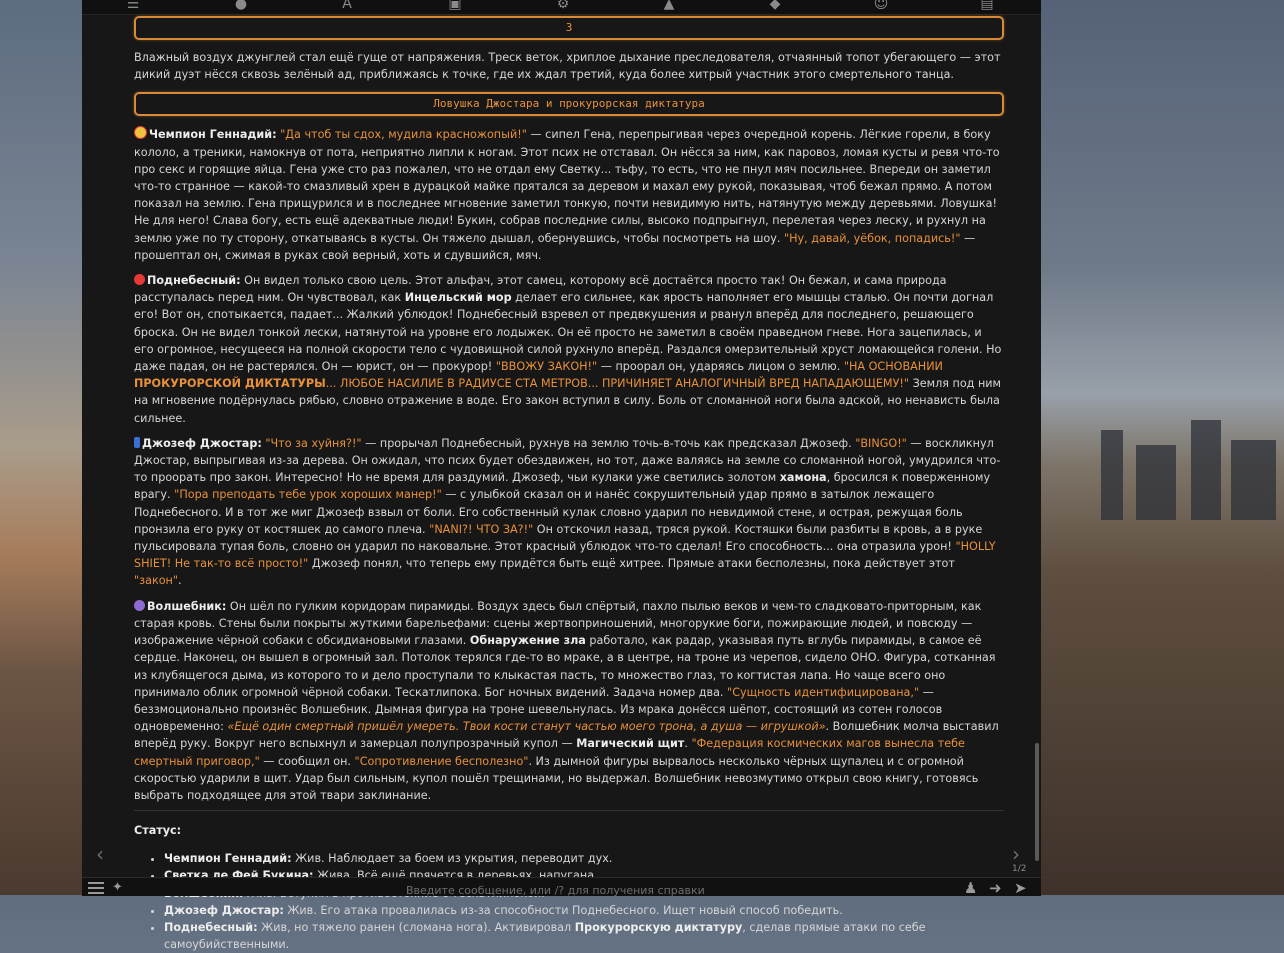 Image resolution: width=1284 pixels, height=953 pixels. Describe the element at coordinates (139, 280) in the screenshot. I see `angry-face-icon` at that location.